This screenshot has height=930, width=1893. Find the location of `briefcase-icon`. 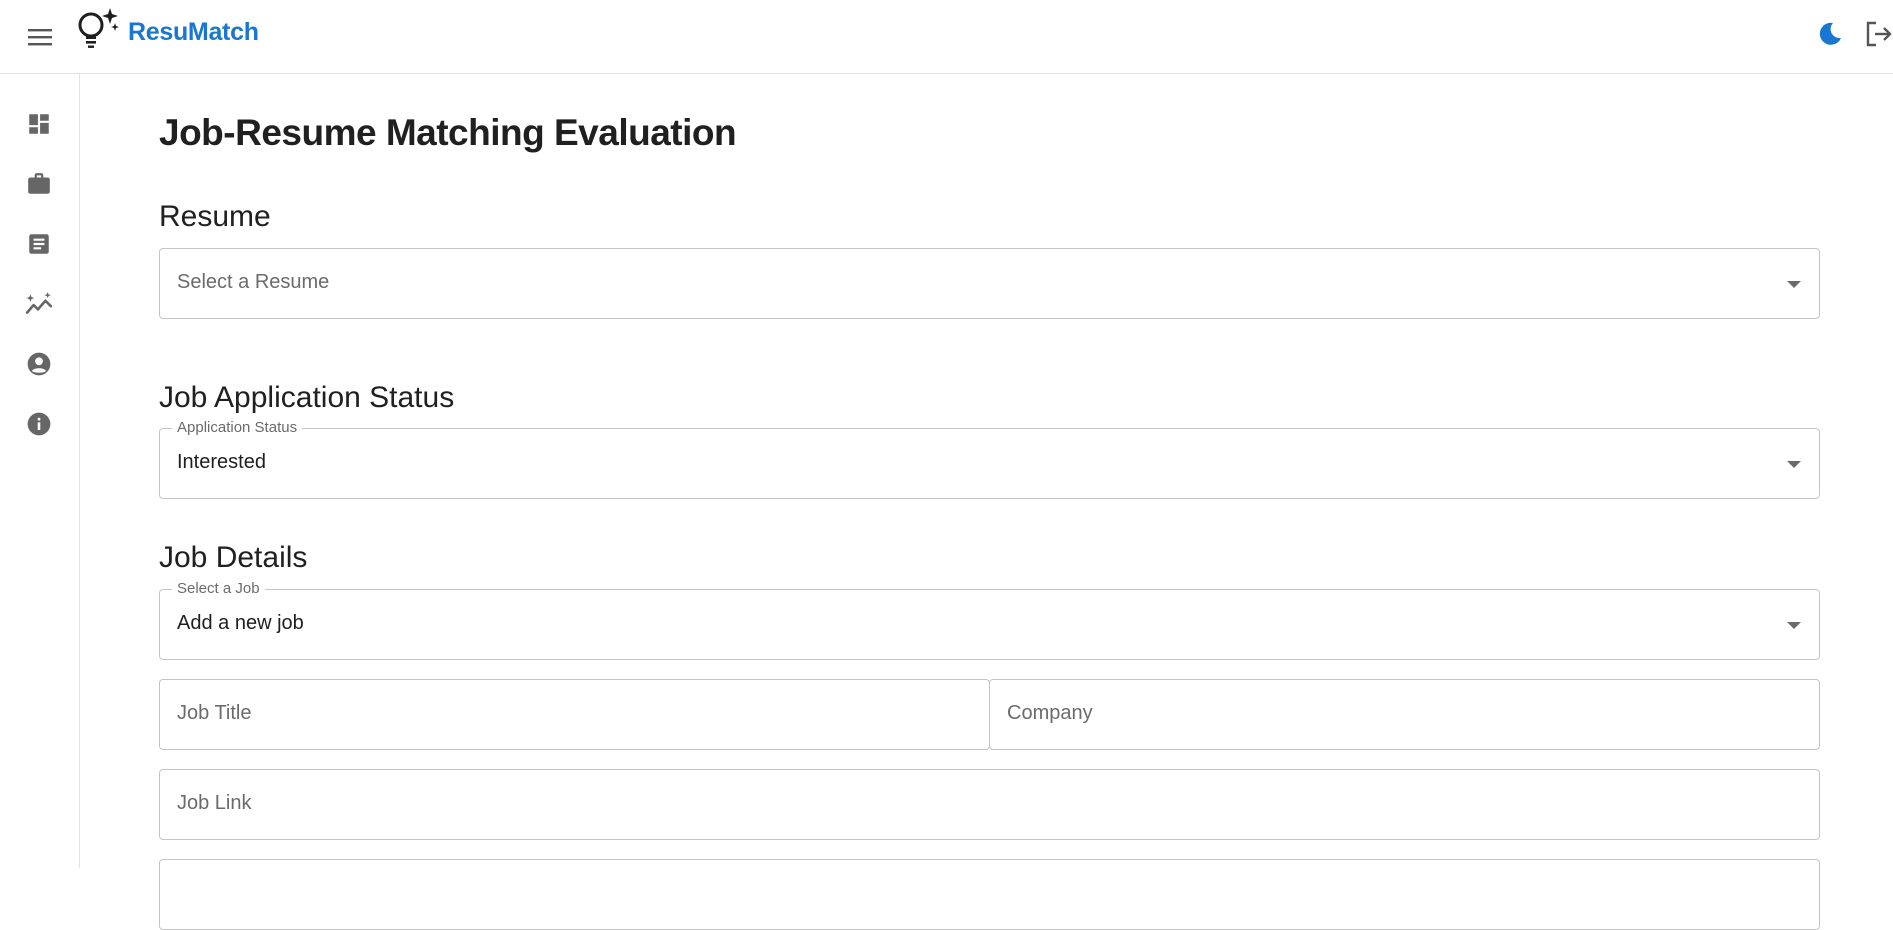

briefcase-icon is located at coordinates (39, 183).